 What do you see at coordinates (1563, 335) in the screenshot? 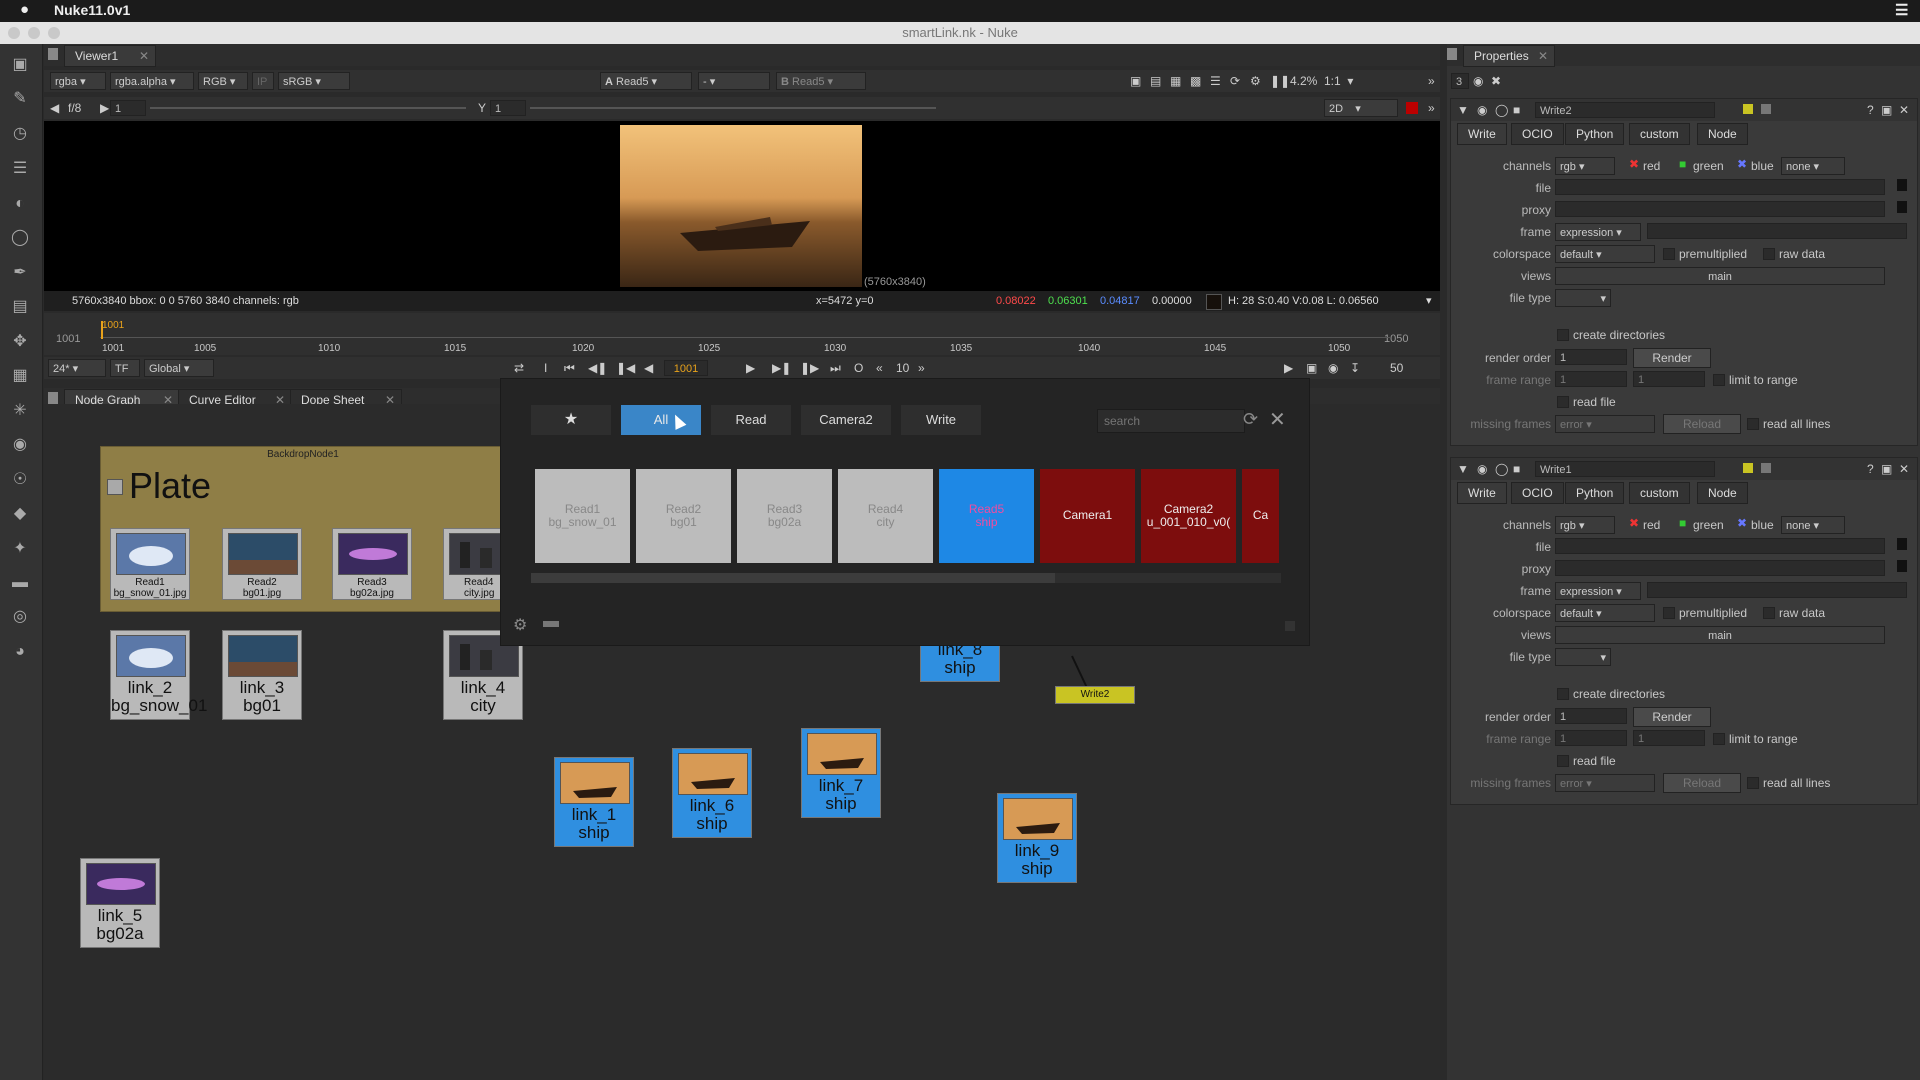
I see `create-directories-checkbox` at bounding box center [1563, 335].